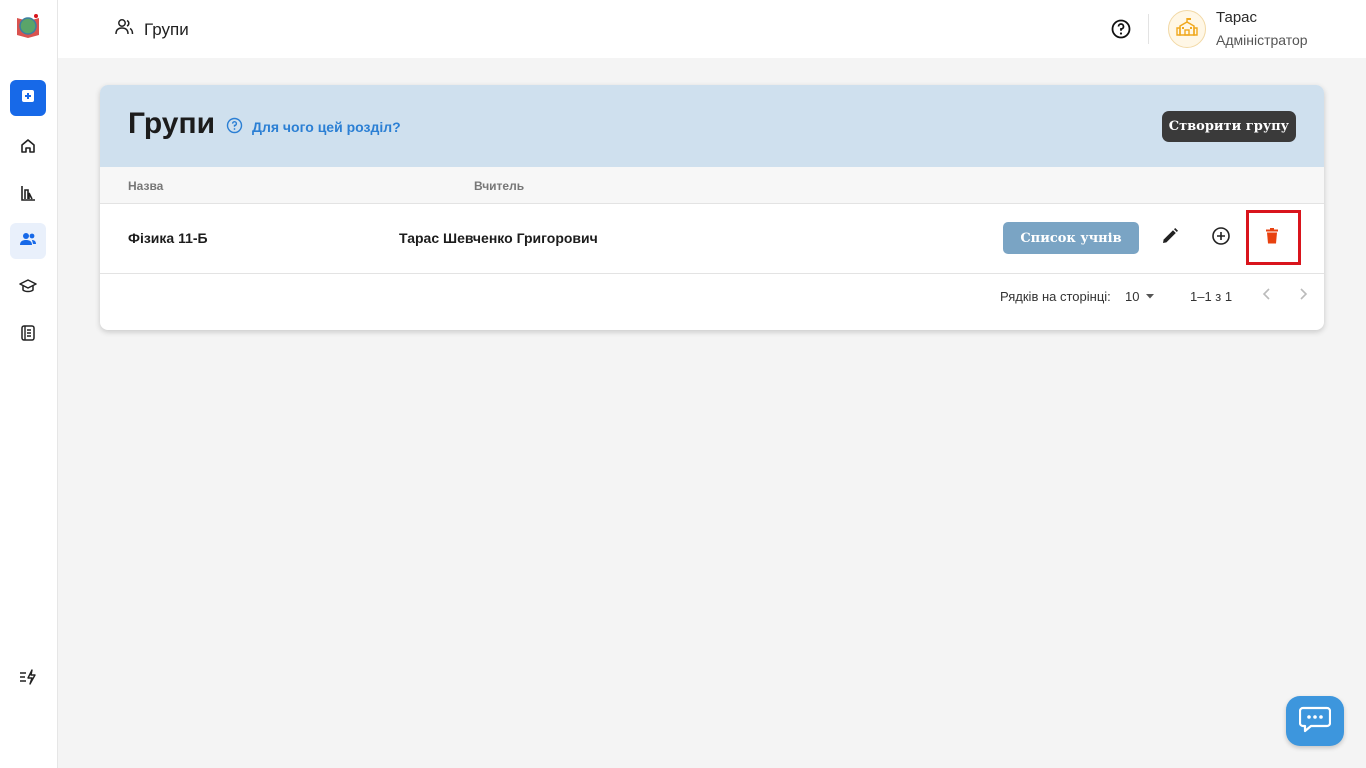 This screenshot has height=768, width=1366. Describe the element at coordinates (499, 186) in the screenshot. I see `column-header-teacher: Вчитель` at that location.